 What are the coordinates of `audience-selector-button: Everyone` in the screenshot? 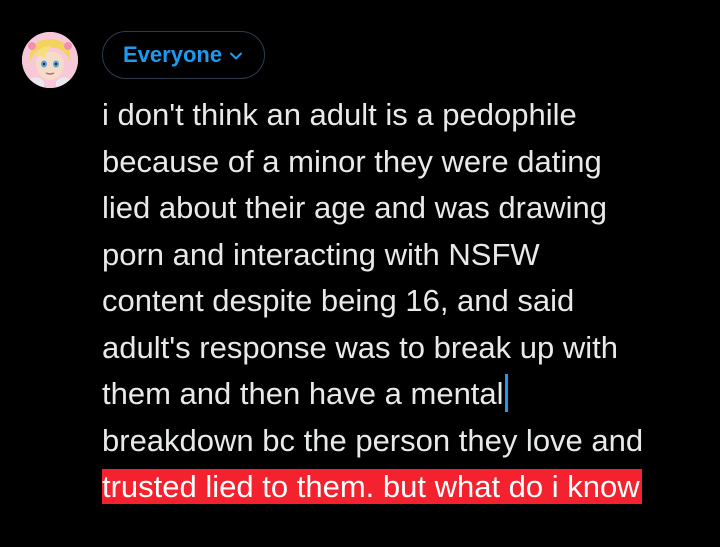 It's located at (184, 55).